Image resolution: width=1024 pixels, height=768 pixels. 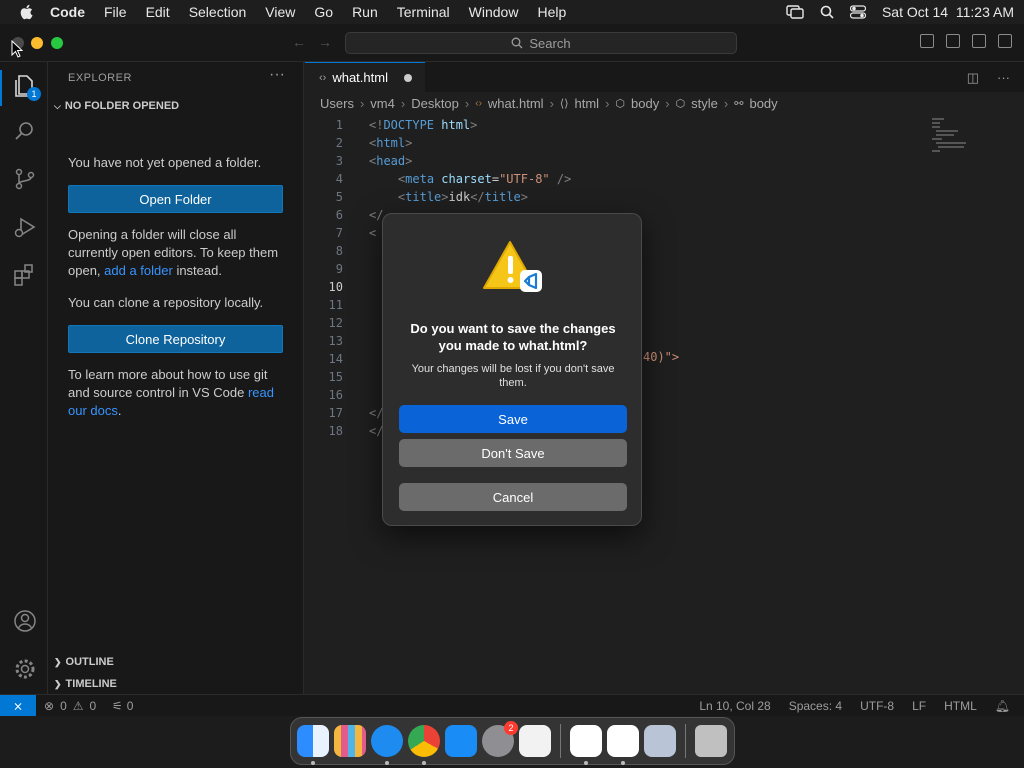 I want to click on accounts-icon, so click(x=25, y=621).